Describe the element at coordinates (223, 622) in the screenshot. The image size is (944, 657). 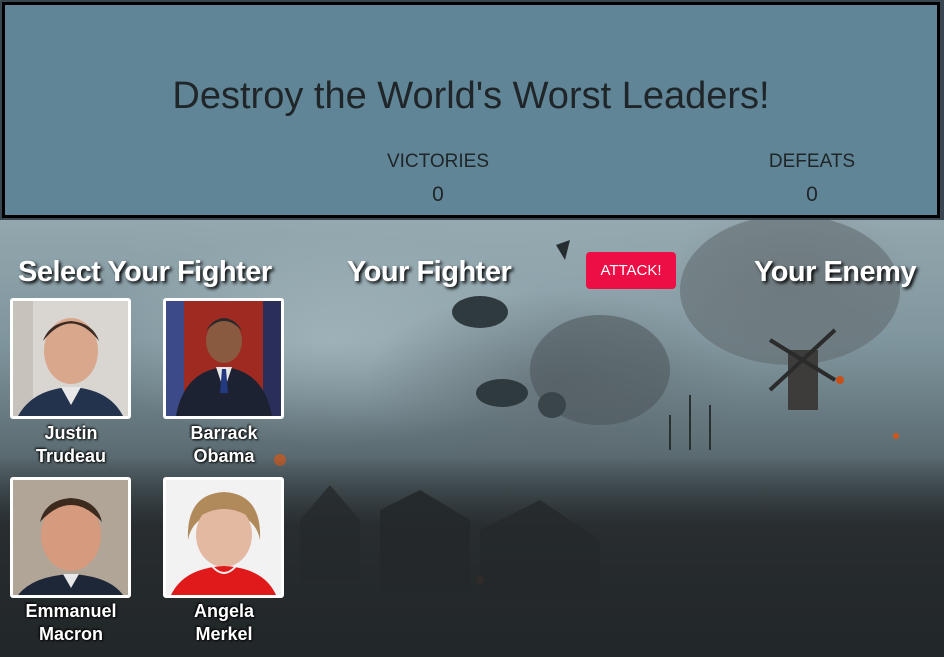
I see `fighter-name: Angela Merkel` at that location.